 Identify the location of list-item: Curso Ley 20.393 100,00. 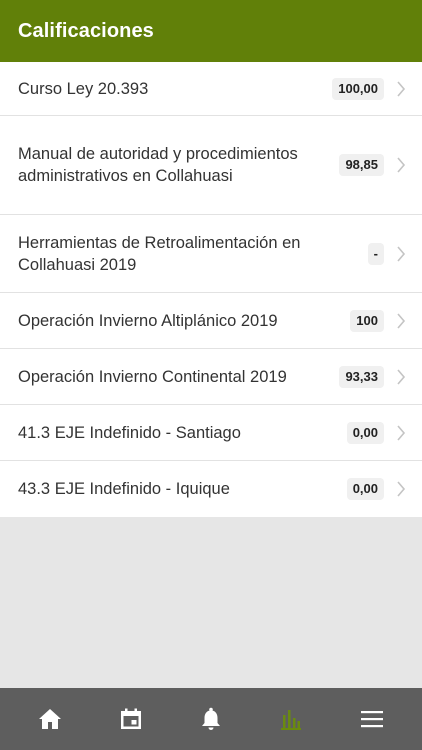
(211, 89).